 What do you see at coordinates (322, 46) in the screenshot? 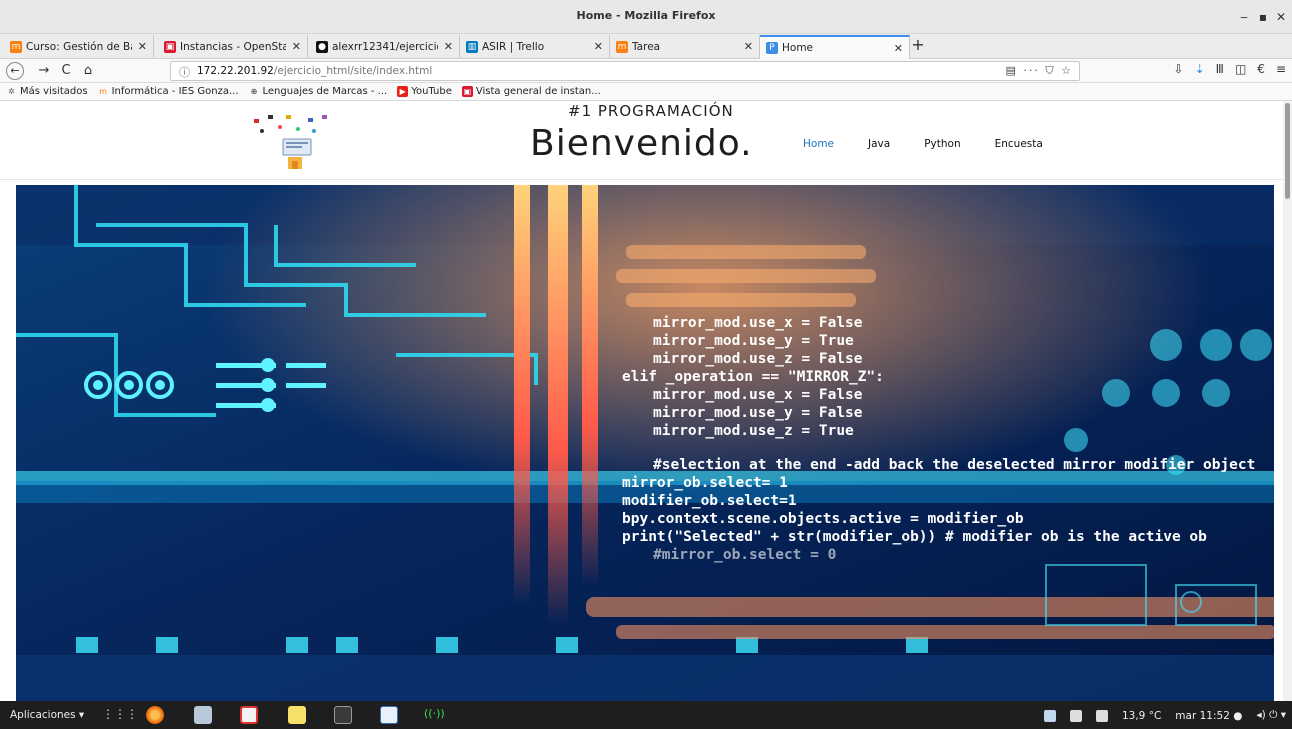
I see `github-icon: ●` at bounding box center [322, 46].